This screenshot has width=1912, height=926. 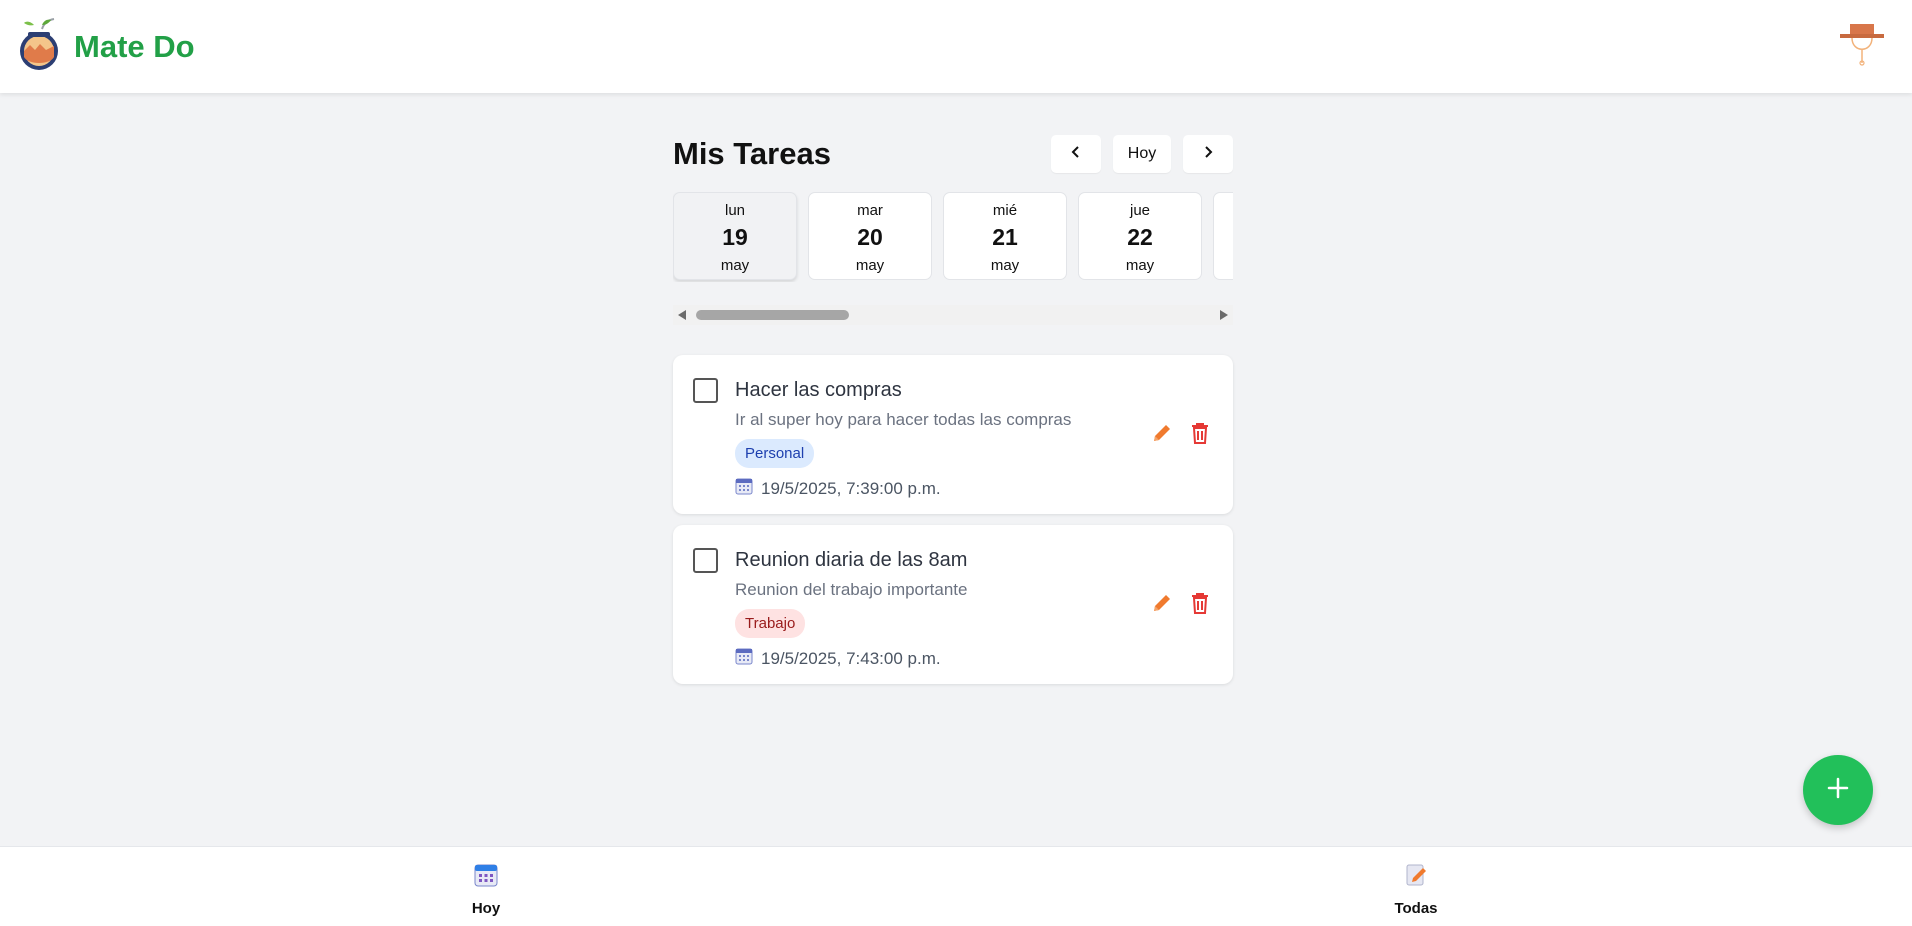 What do you see at coordinates (682, 315) in the screenshot?
I see `scroll-left-arrow-icon` at bounding box center [682, 315].